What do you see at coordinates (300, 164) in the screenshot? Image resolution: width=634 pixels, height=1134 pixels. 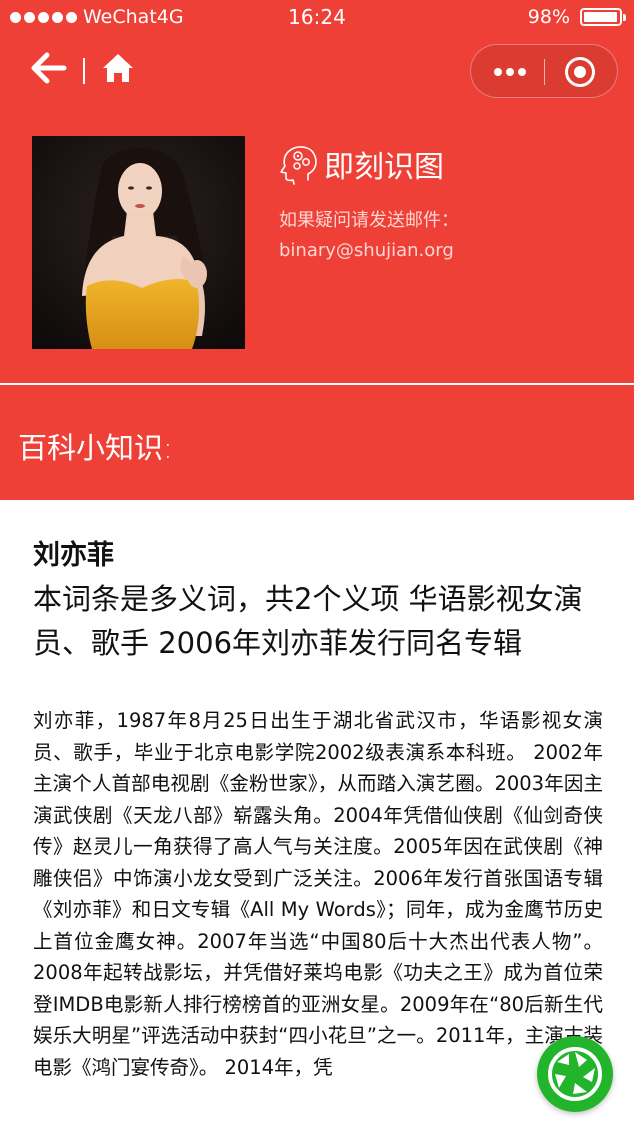 I see `brain-gears-icon` at bounding box center [300, 164].